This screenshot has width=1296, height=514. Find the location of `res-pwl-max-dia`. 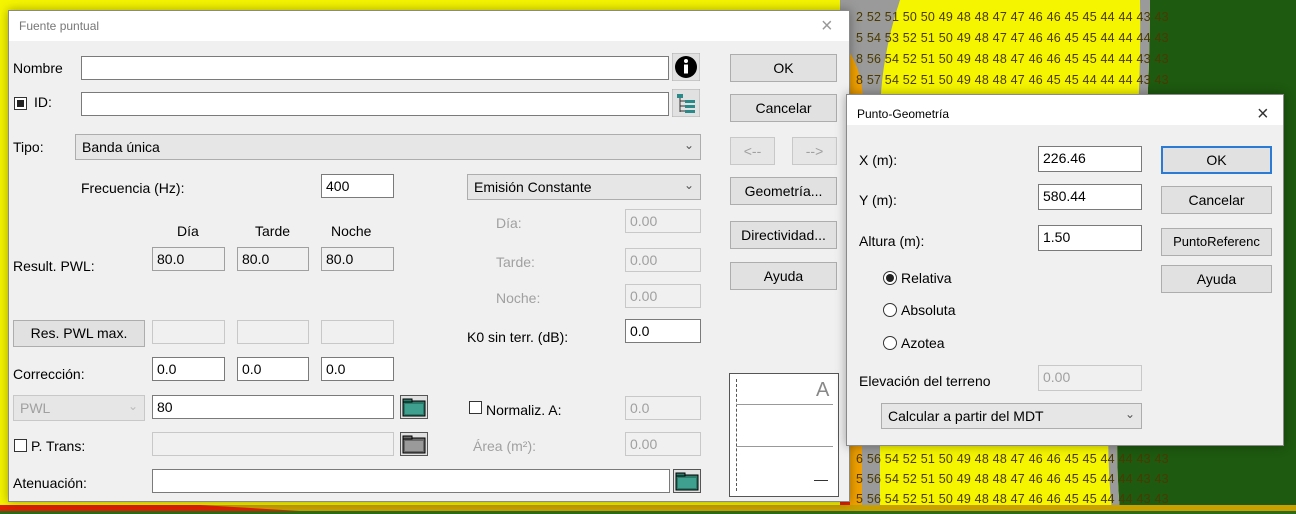

res-pwl-max-dia is located at coordinates (188, 332).